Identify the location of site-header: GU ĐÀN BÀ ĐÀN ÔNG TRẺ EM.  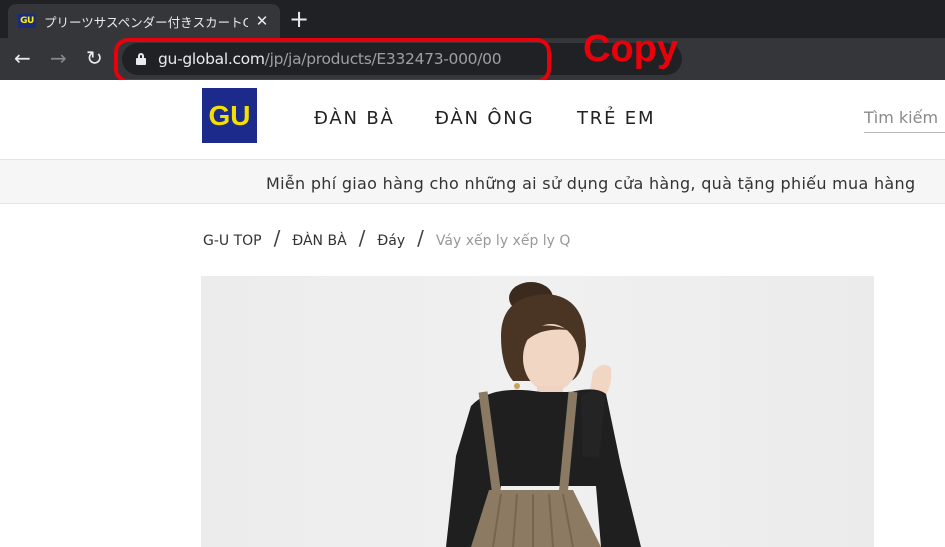
(472, 120).